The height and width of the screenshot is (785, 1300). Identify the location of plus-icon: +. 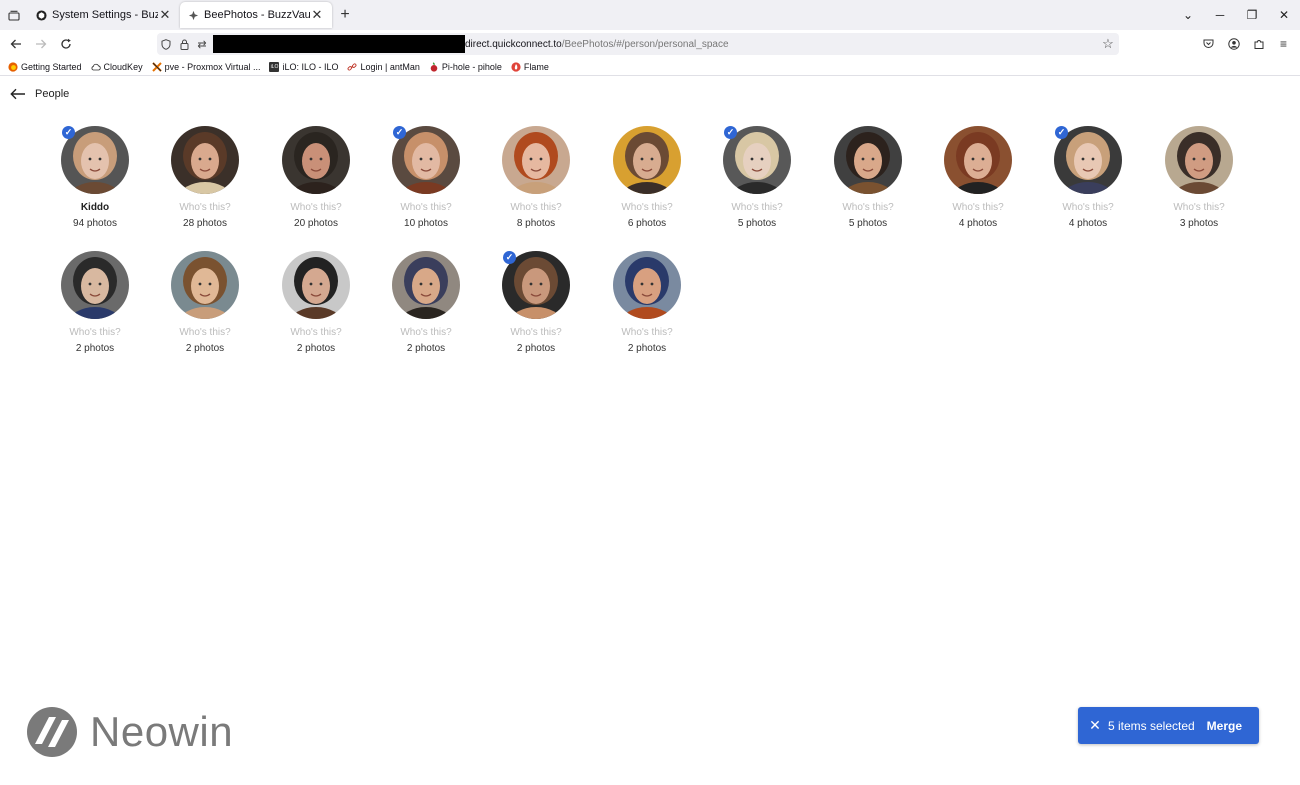
(345, 14).